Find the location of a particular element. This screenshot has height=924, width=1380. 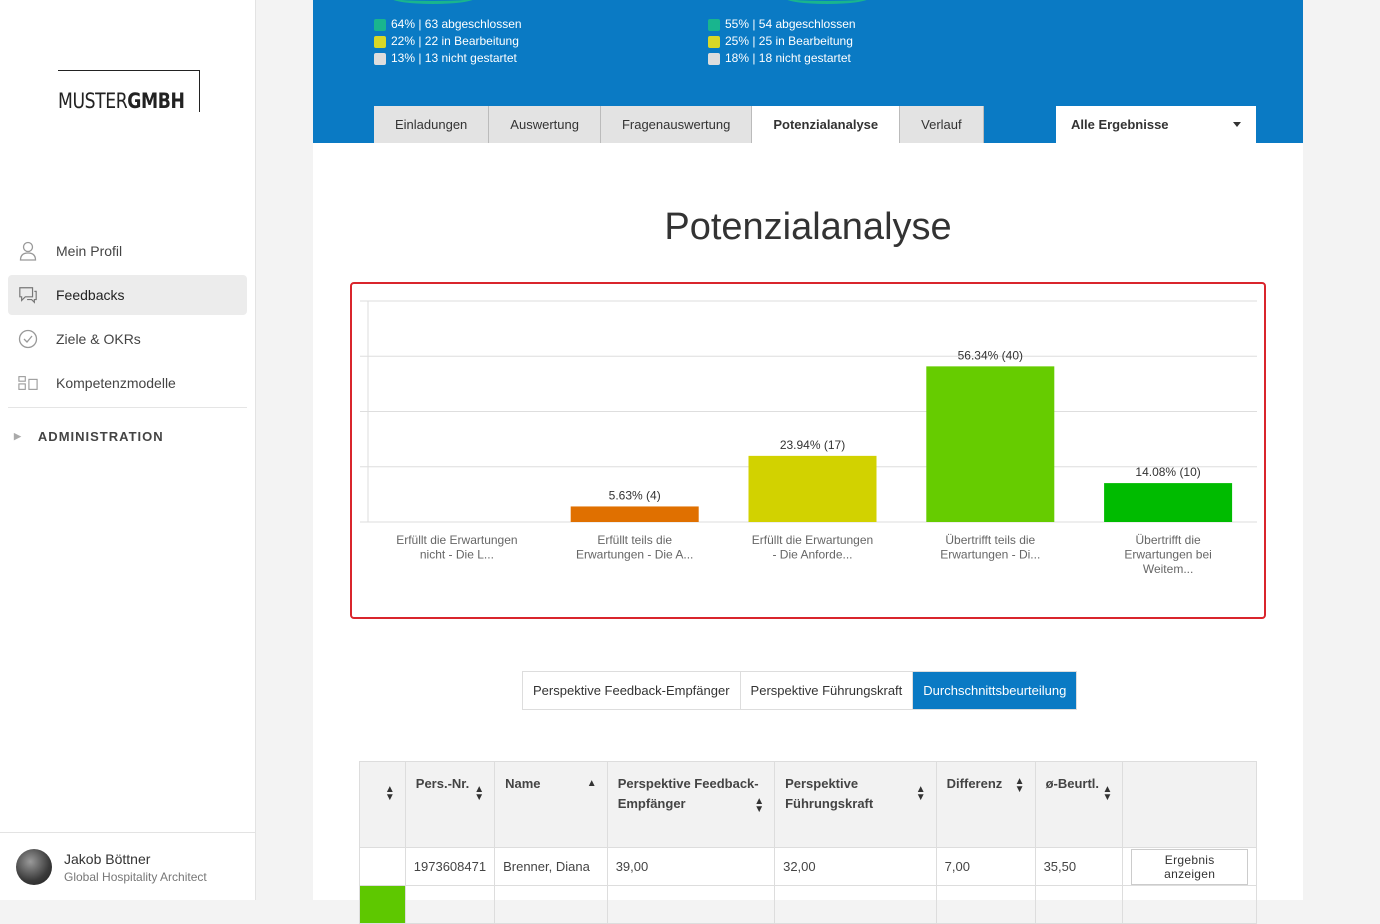

cell-difference: 7,00 is located at coordinates (985, 866).